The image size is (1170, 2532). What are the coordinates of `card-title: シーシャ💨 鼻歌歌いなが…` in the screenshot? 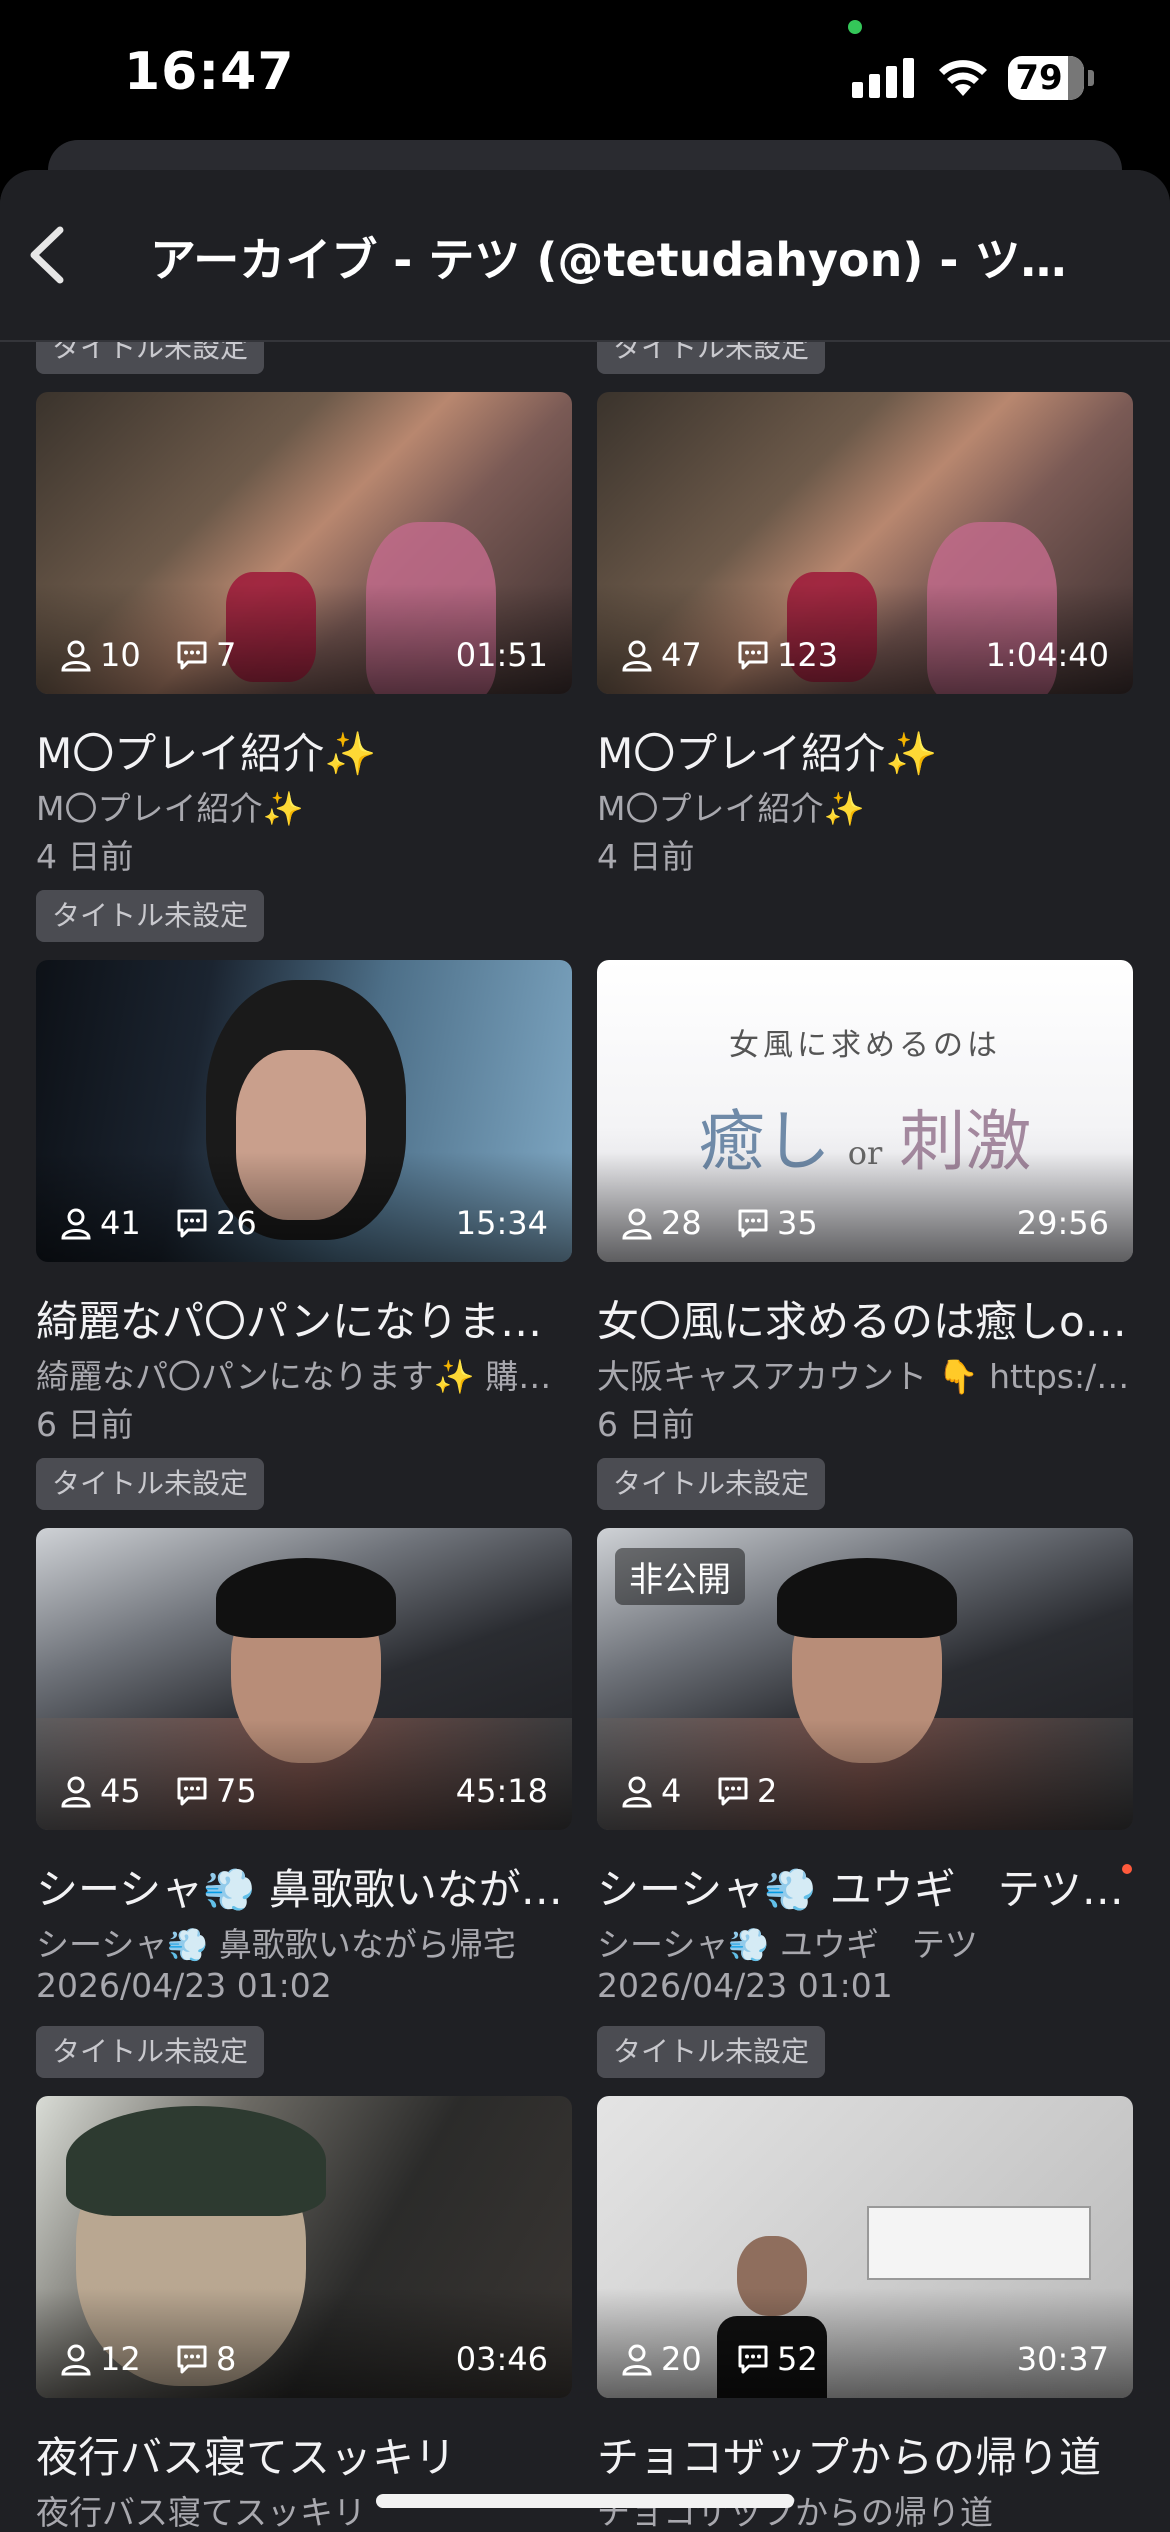 It's located at (299, 1889).